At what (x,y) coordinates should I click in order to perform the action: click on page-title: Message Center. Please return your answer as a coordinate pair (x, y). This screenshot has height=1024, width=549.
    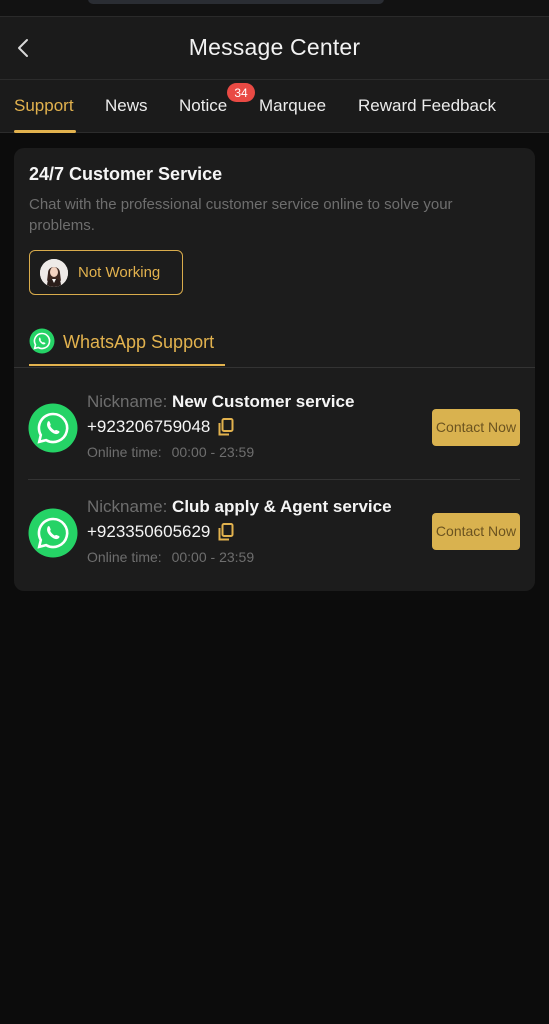
    Looking at the image, I should click on (274, 47).